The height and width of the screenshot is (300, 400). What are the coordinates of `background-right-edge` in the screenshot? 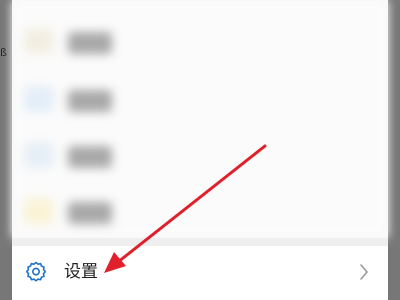 It's located at (394, 150).